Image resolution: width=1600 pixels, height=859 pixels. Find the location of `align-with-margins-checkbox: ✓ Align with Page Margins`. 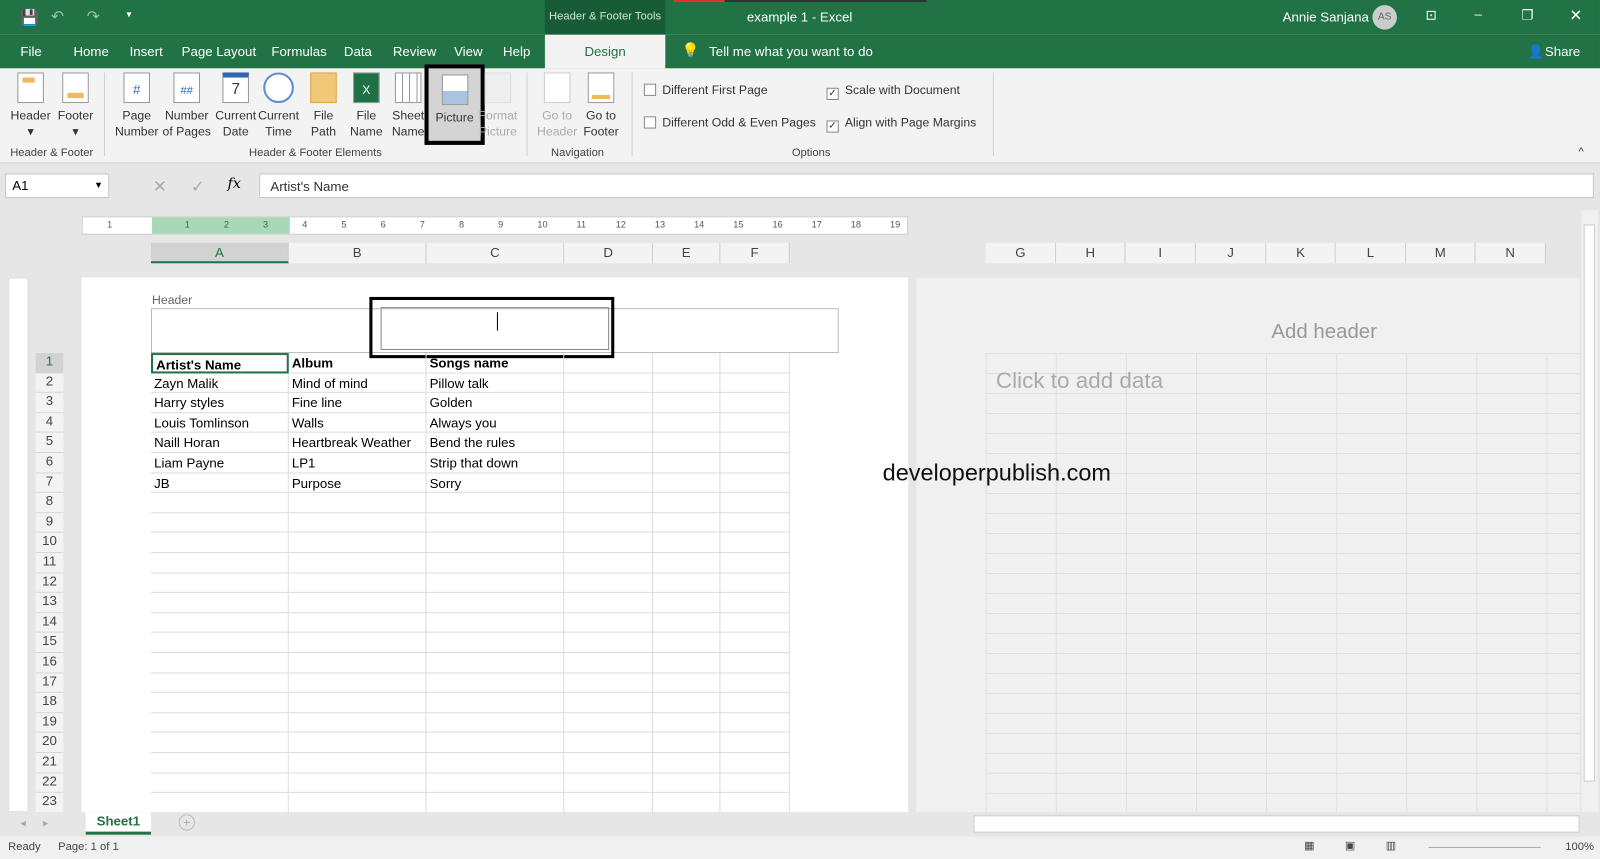

align-with-margins-checkbox: ✓ Align with Page Margins is located at coordinates (901, 124).